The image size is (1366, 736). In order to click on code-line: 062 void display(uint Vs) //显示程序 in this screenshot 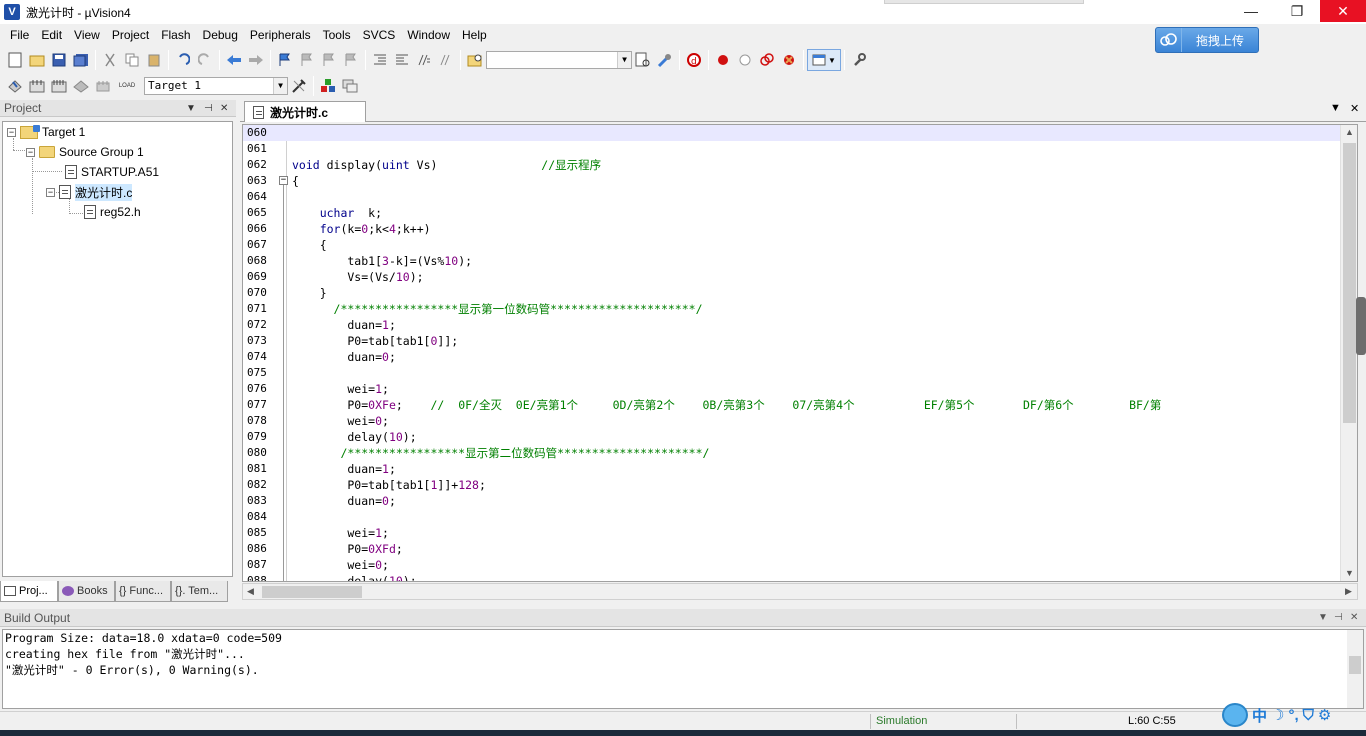, I will do `click(795, 165)`.